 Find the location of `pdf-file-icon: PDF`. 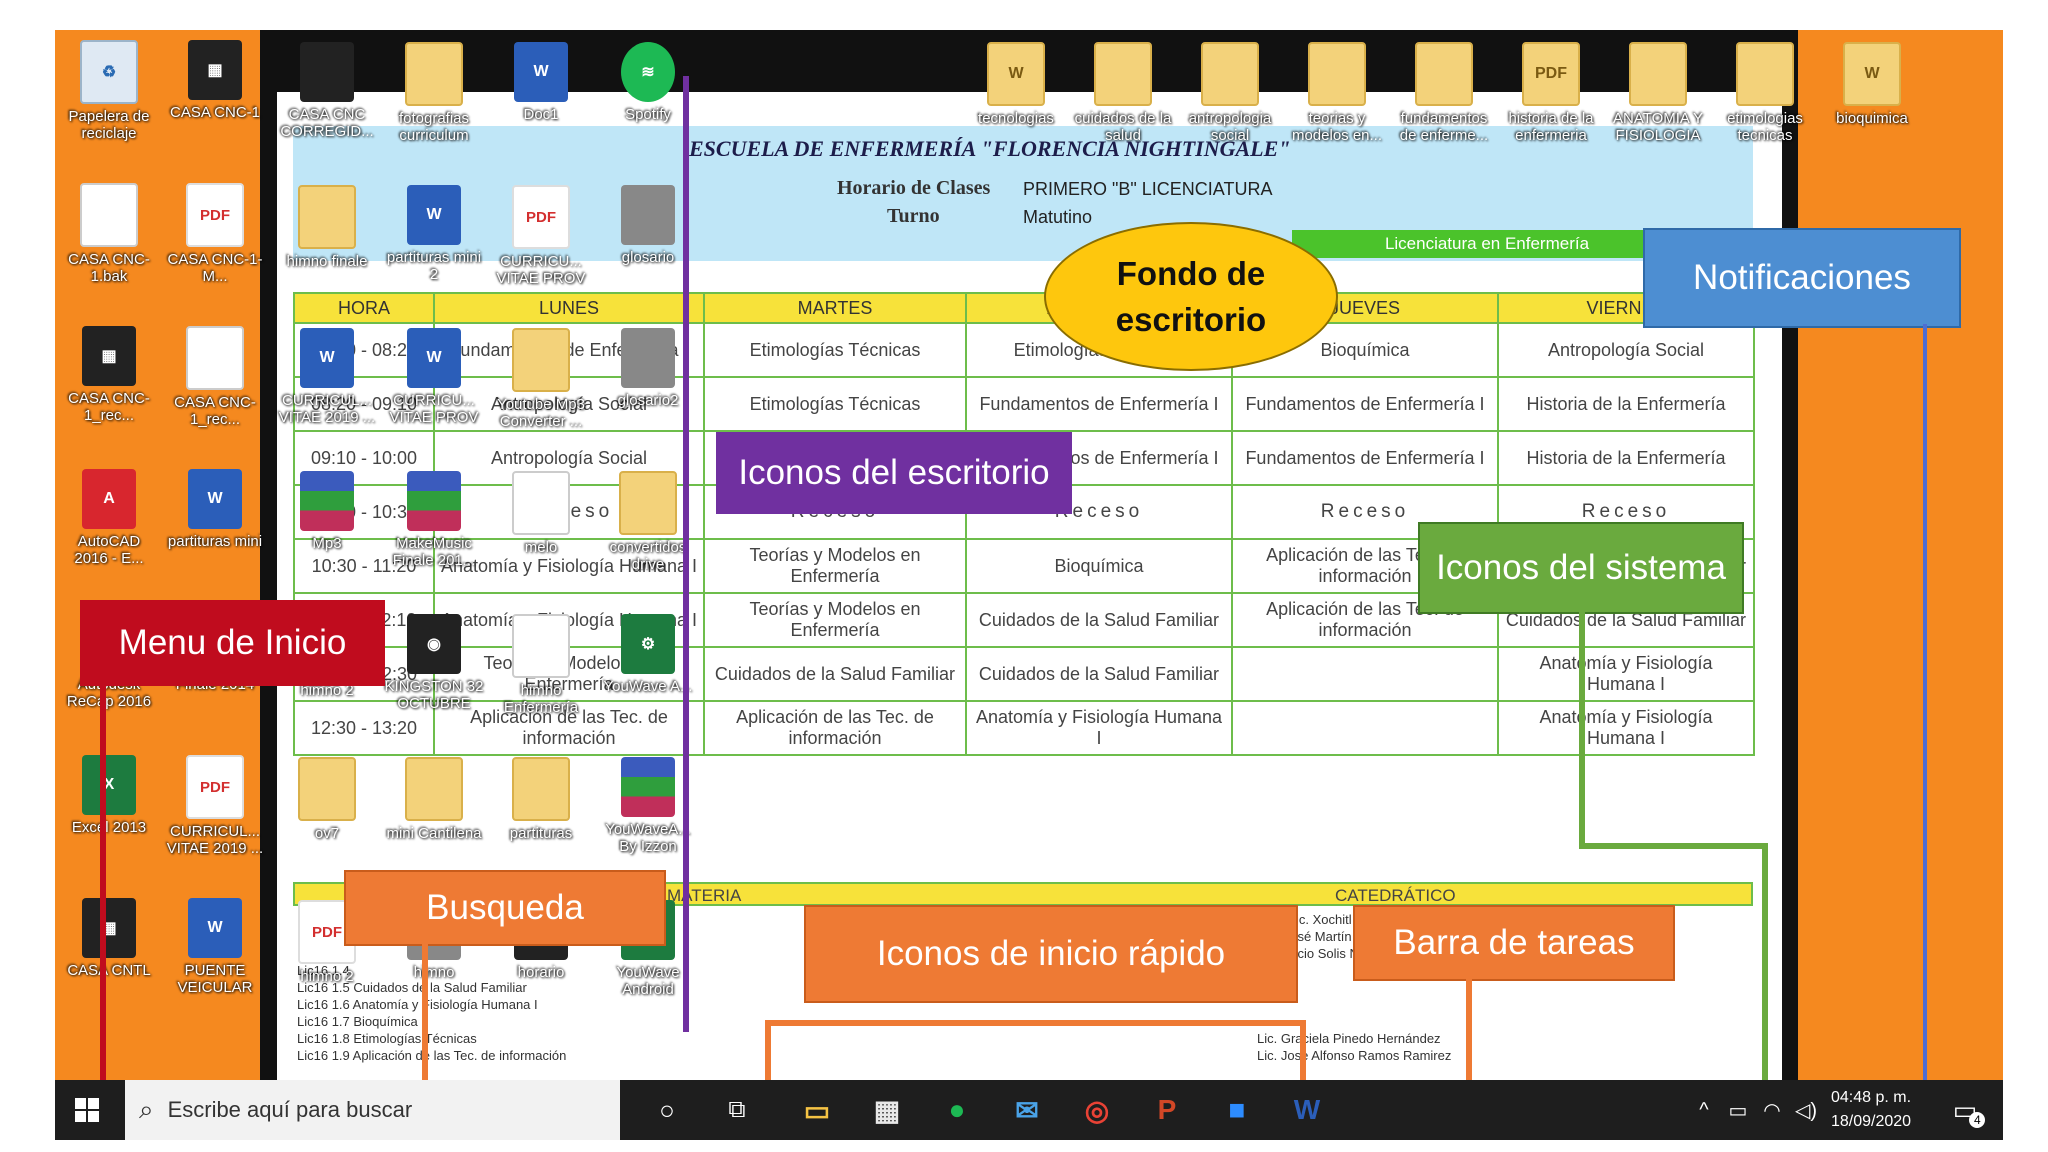

pdf-file-icon: PDF is located at coordinates (215, 787).